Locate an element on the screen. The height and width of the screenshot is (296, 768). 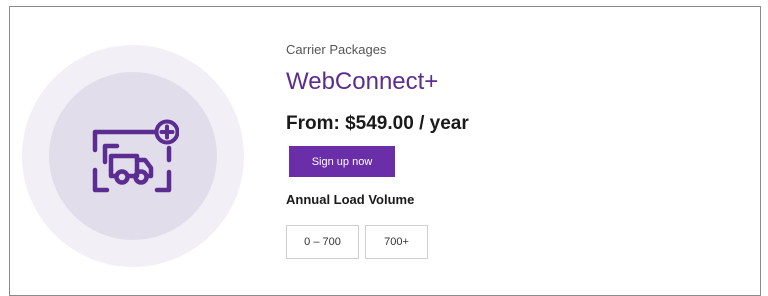
sign-up-button: Sign up now is located at coordinates (342, 161).